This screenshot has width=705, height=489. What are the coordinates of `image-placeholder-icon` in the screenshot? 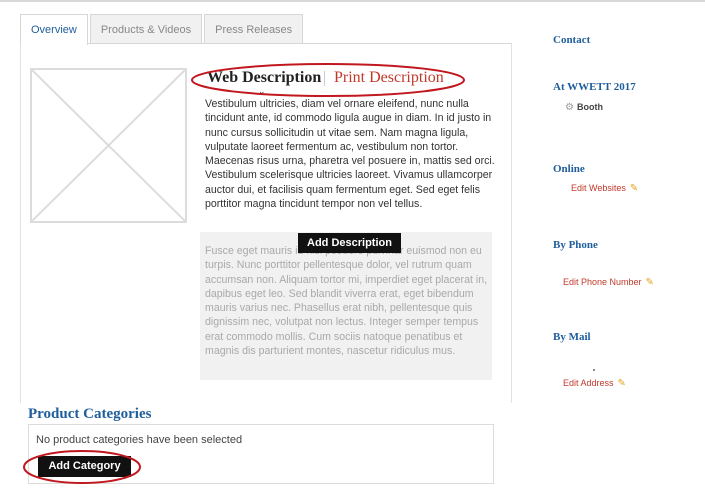 It's located at (108, 145).